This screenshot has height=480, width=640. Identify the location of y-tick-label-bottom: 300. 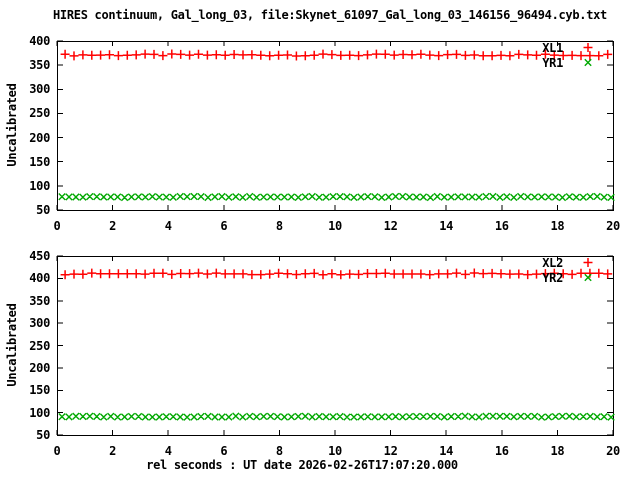
(39, 323).